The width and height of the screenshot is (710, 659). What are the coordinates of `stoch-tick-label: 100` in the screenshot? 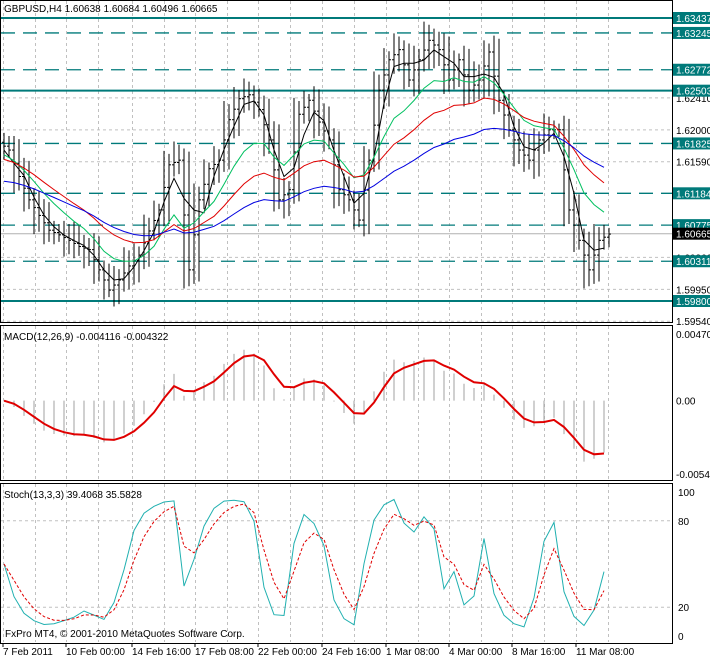 It's located at (686, 493).